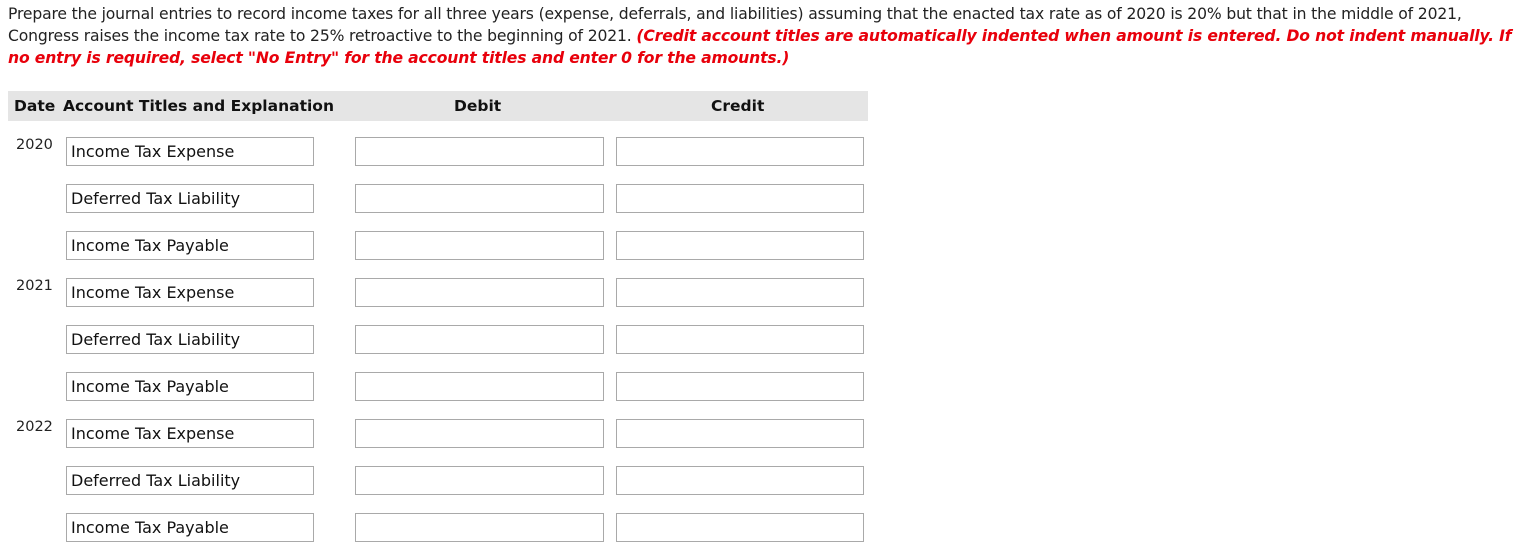  What do you see at coordinates (34, 286) in the screenshot?
I see `entry-date: 2021` at bounding box center [34, 286].